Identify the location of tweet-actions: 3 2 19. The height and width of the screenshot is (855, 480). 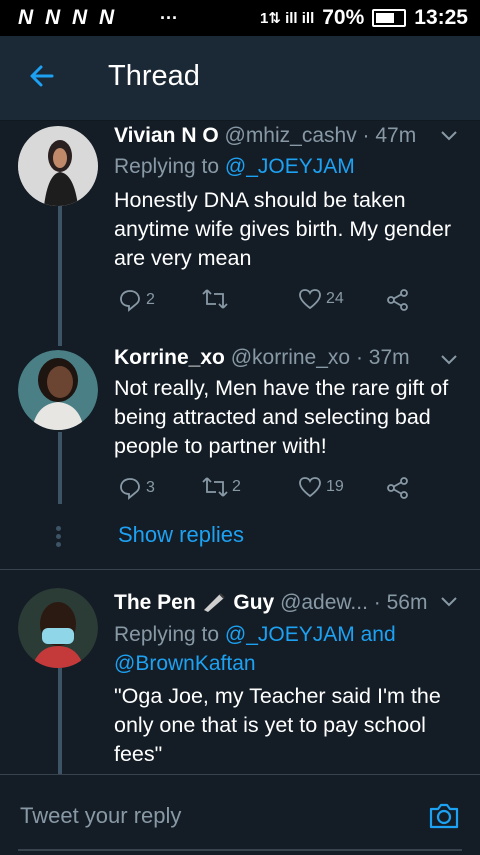
(264, 490).